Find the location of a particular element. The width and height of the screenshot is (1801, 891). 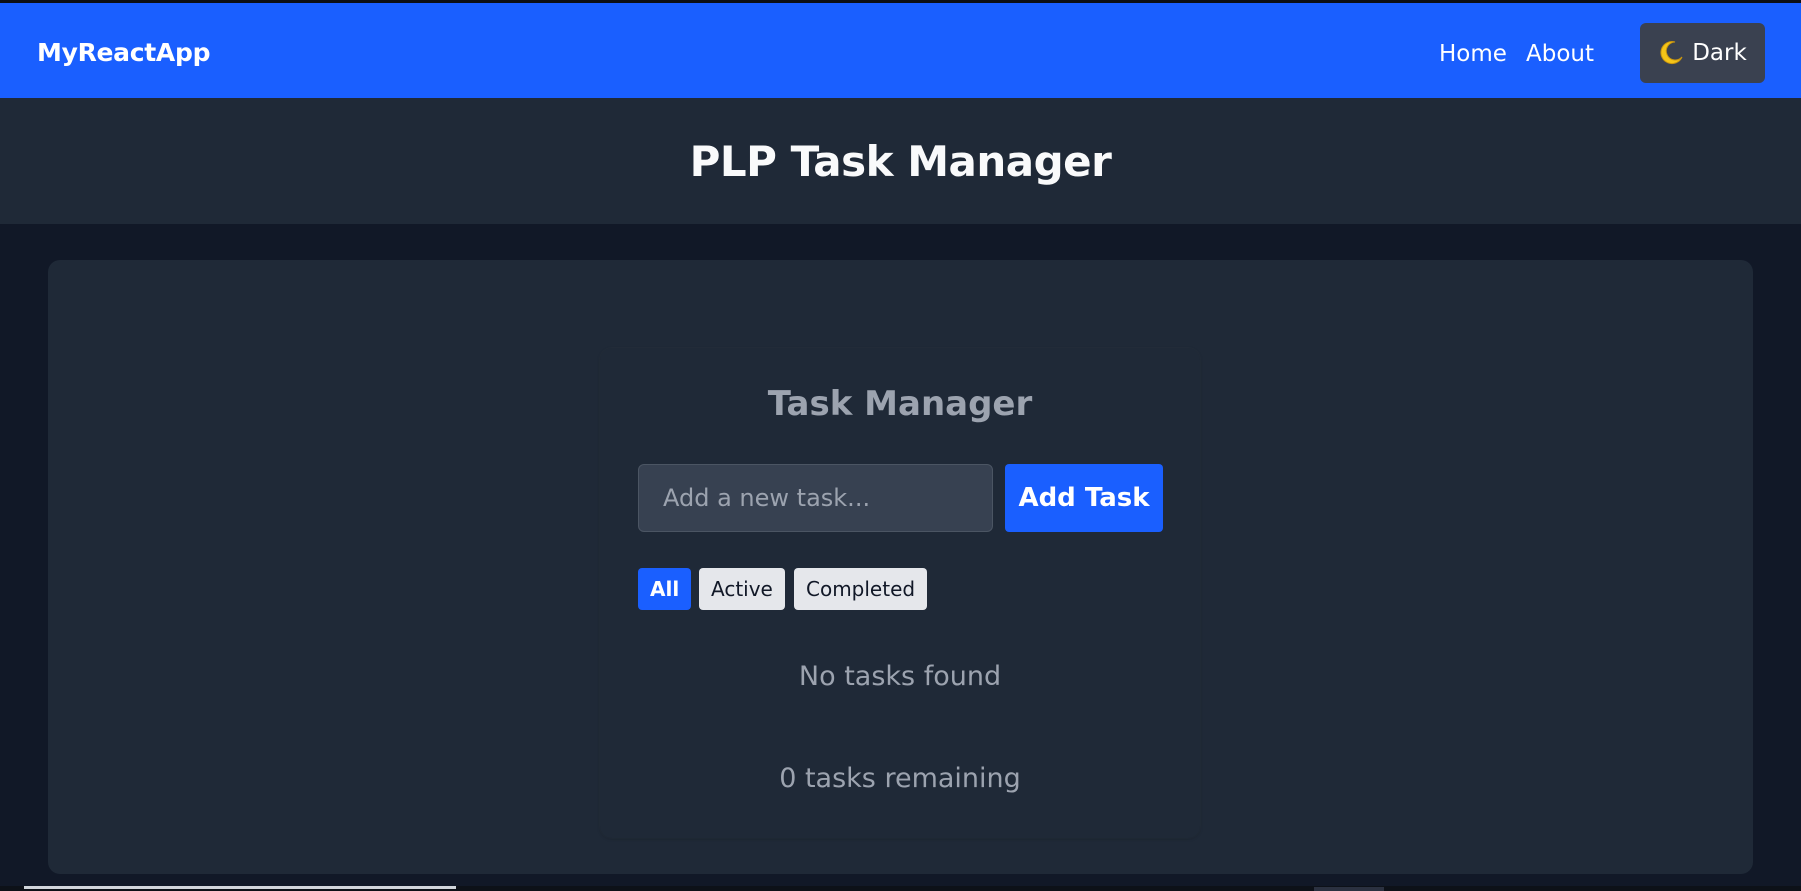

brand-logo-text: MyReactApp is located at coordinates (123, 53).